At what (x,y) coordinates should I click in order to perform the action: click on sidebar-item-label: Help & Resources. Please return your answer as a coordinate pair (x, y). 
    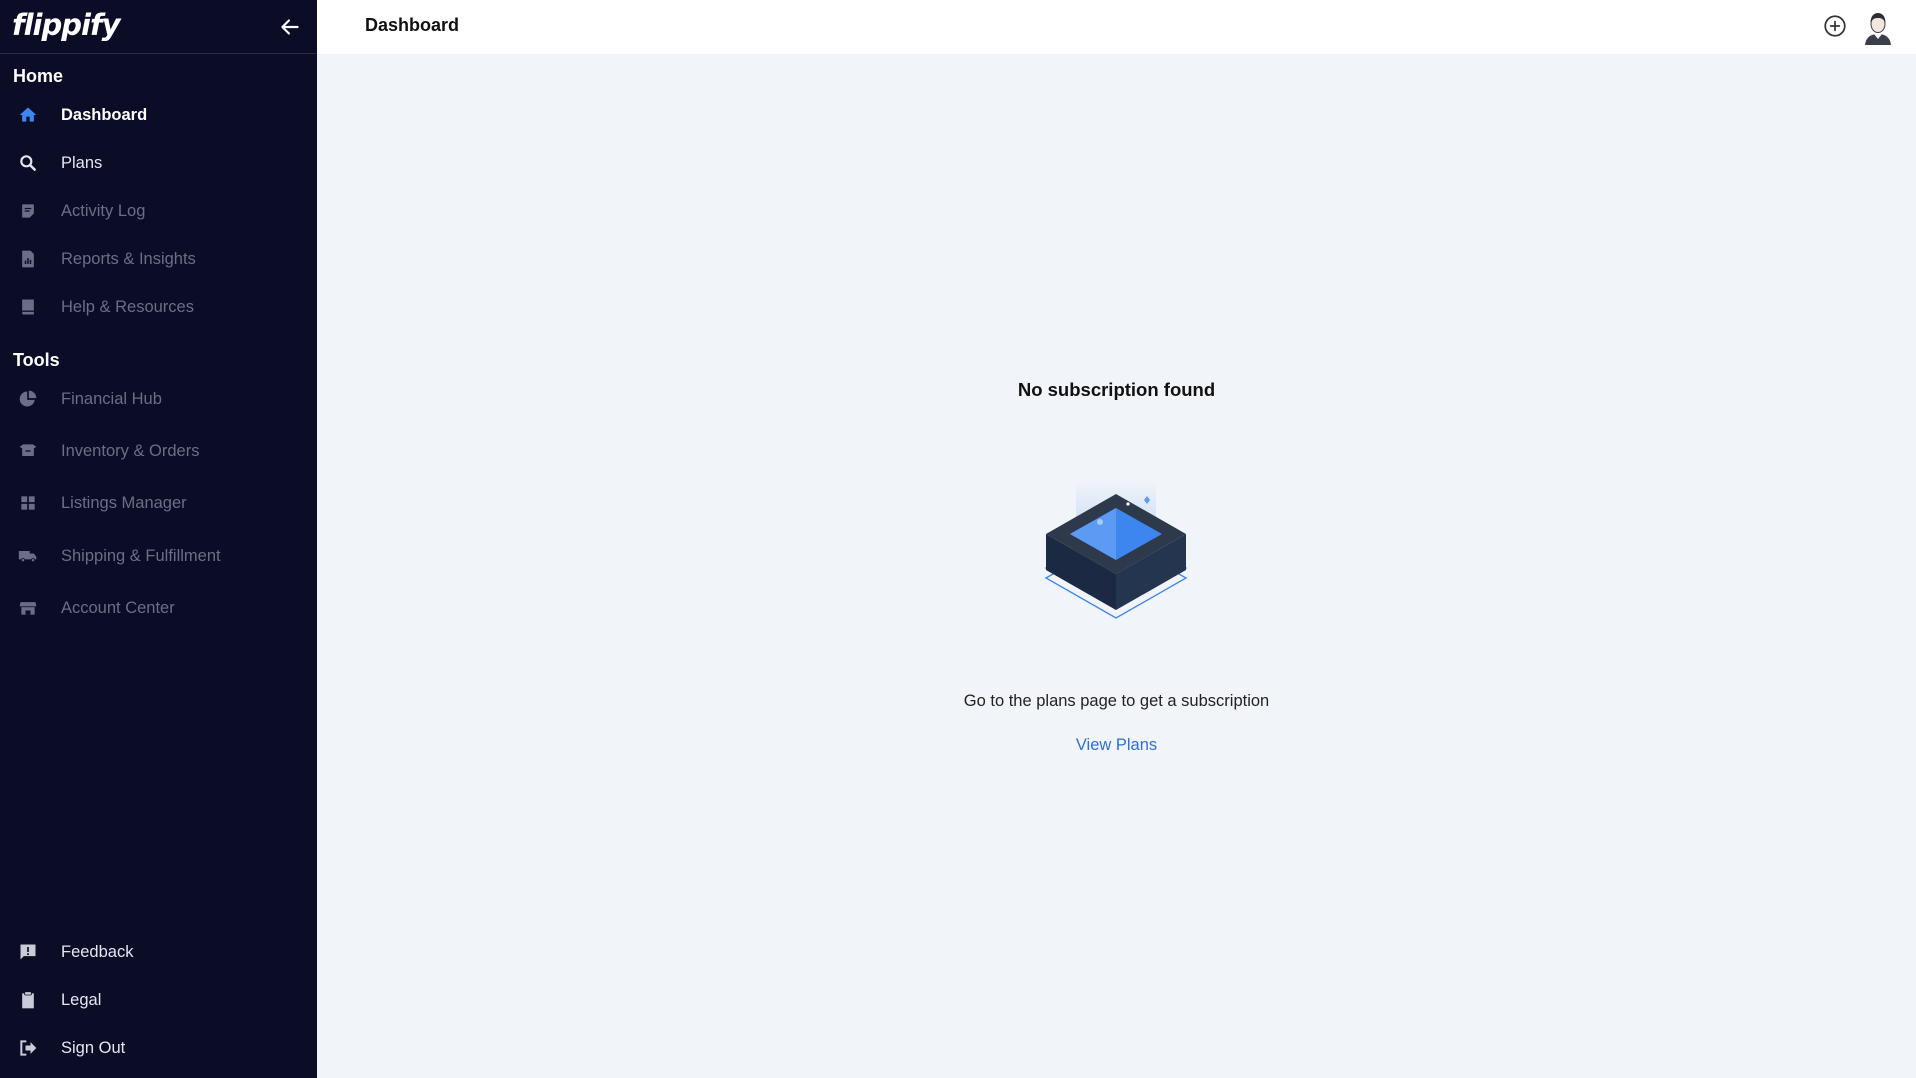
    Looking at the image, I should click on (127, 306).